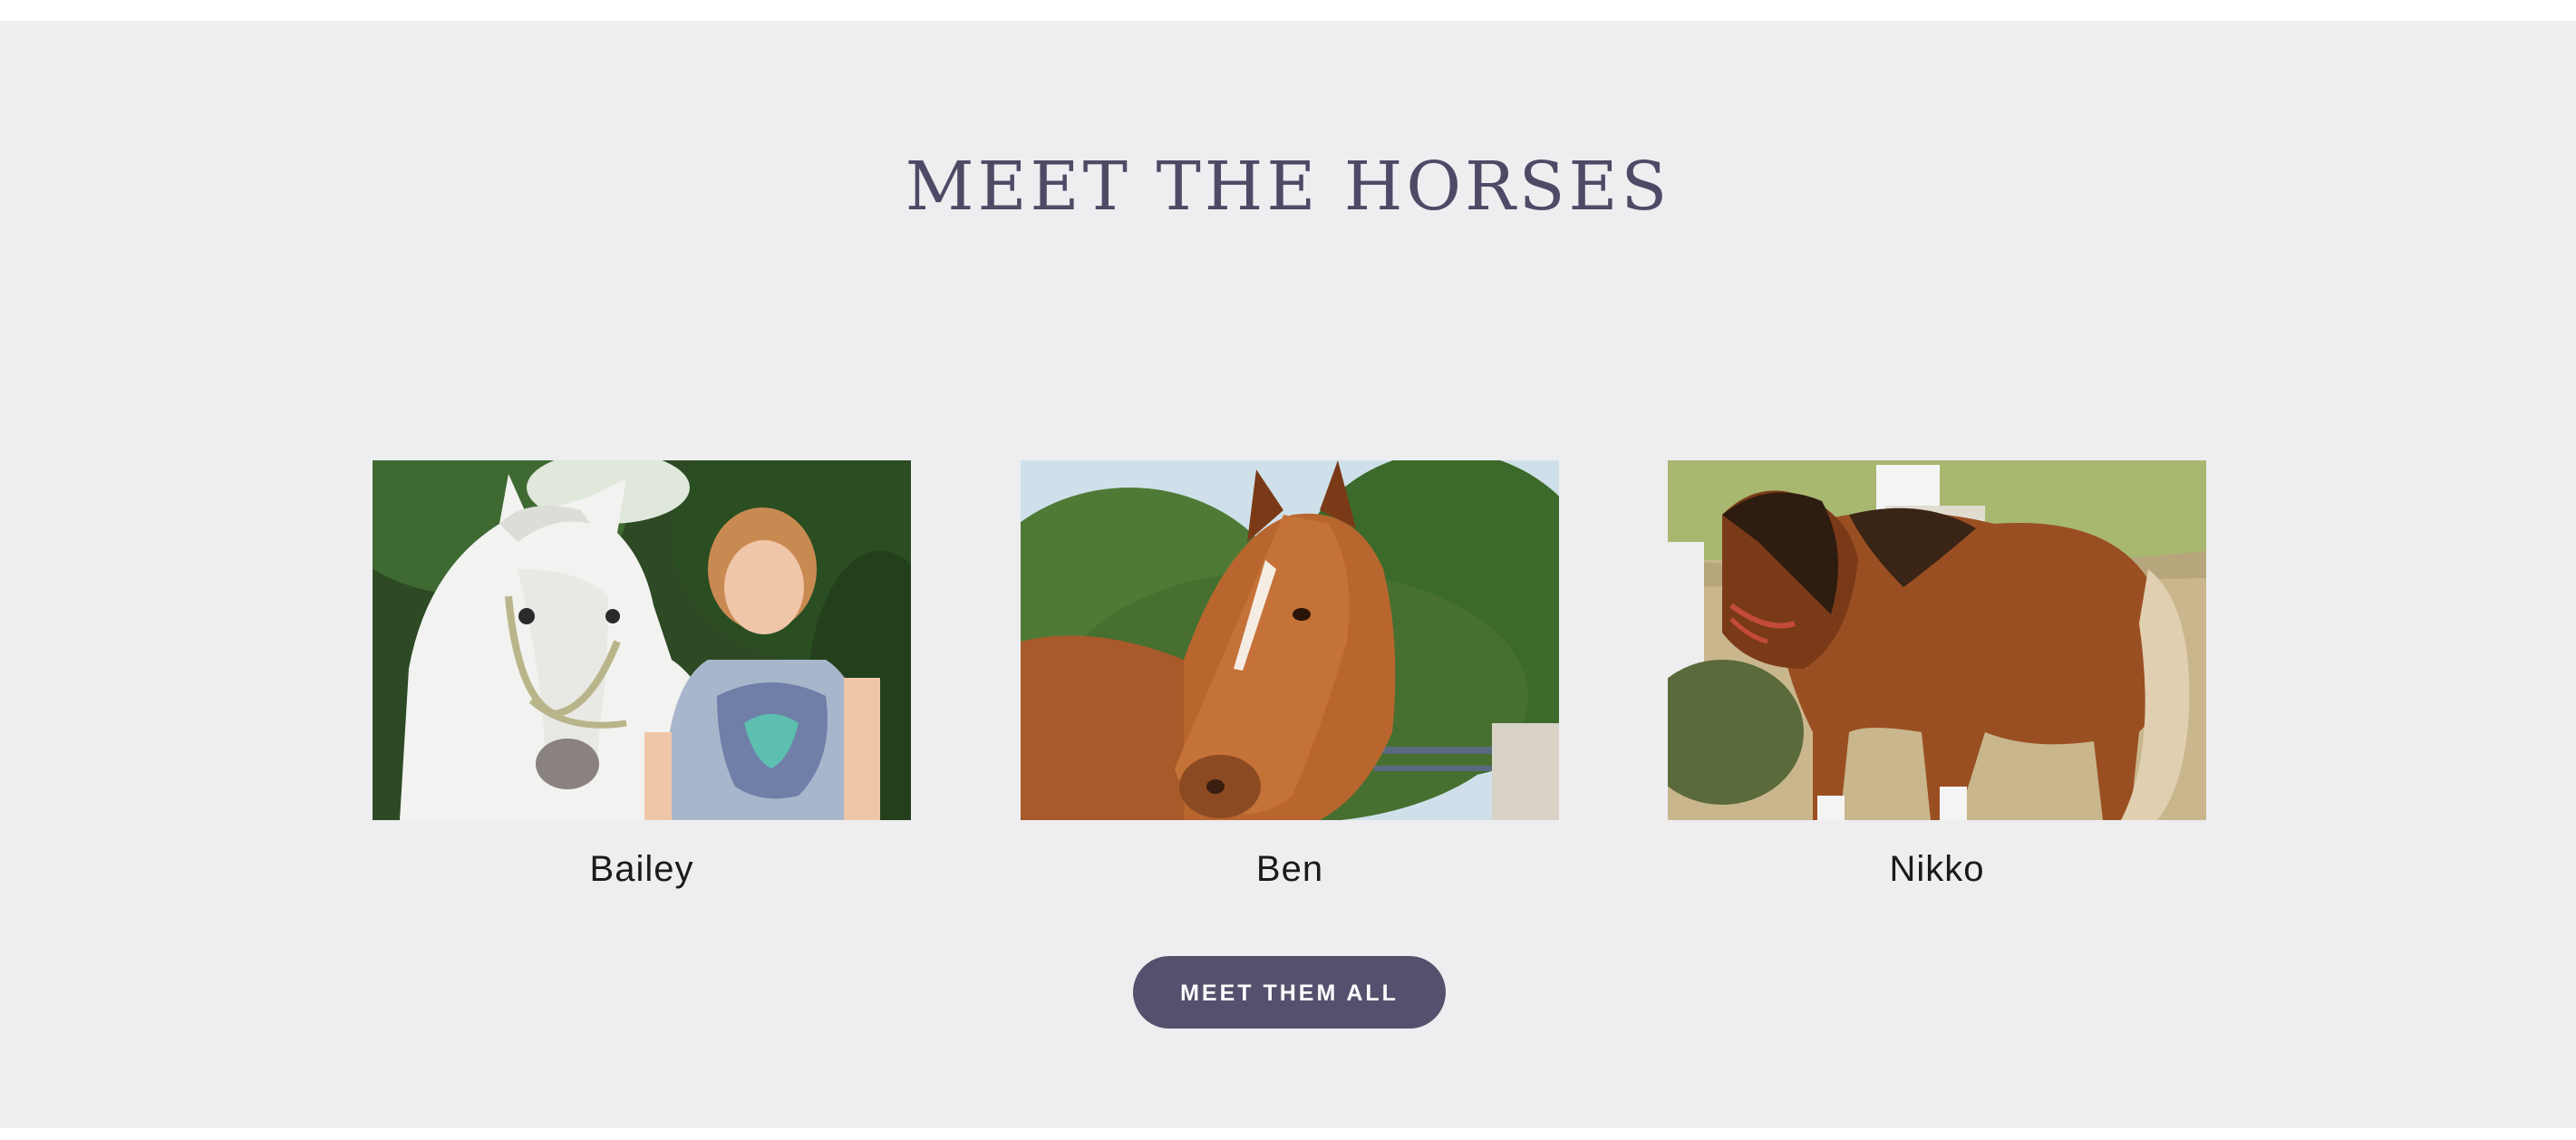 The width and height of the screenshot is (2576, 1140). I want to click on horse-card-nikko: Nikko, so click(1937, 675).